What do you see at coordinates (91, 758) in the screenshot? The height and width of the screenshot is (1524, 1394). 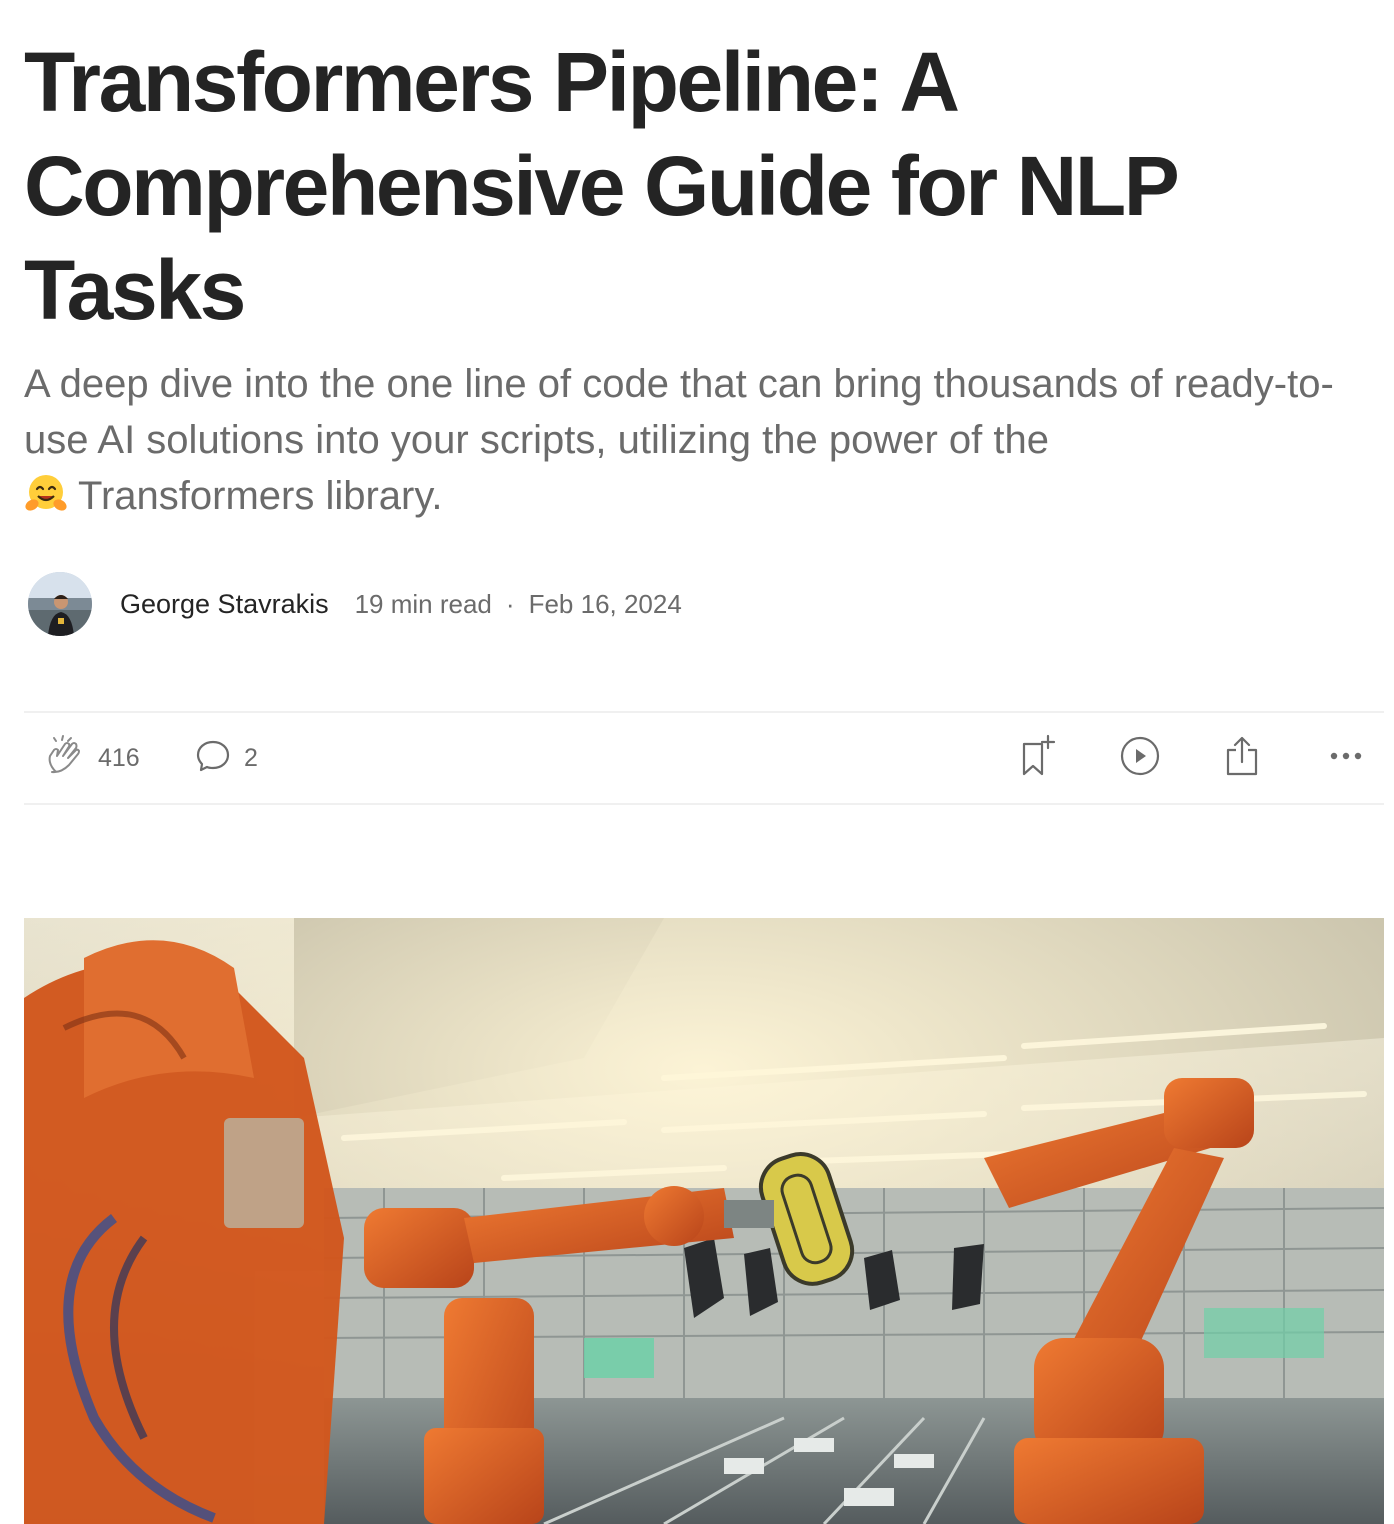 I see `clap-button: 416` at bounding box center [91, 758].